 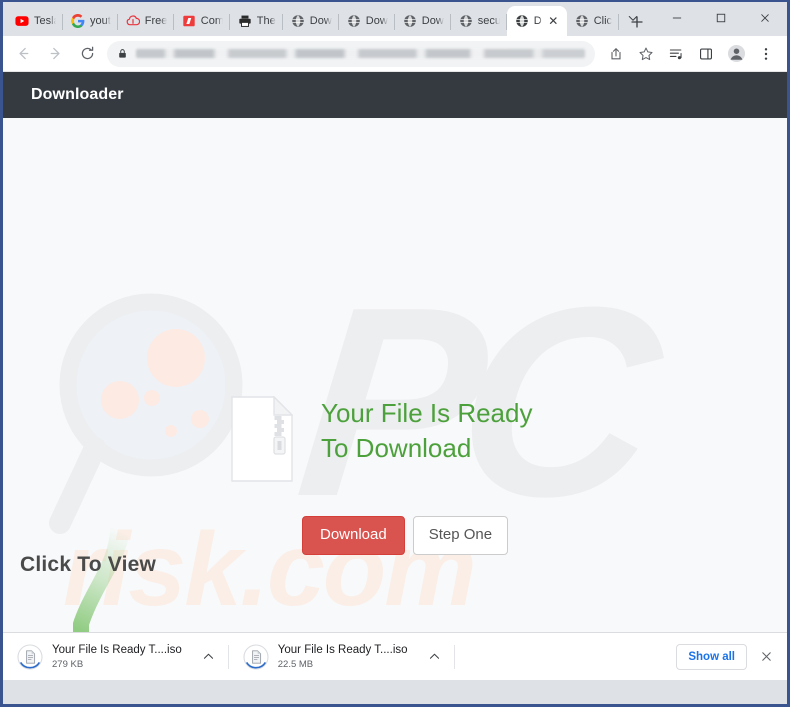 I want to click on close-window-button, so click(x=765, y=18).